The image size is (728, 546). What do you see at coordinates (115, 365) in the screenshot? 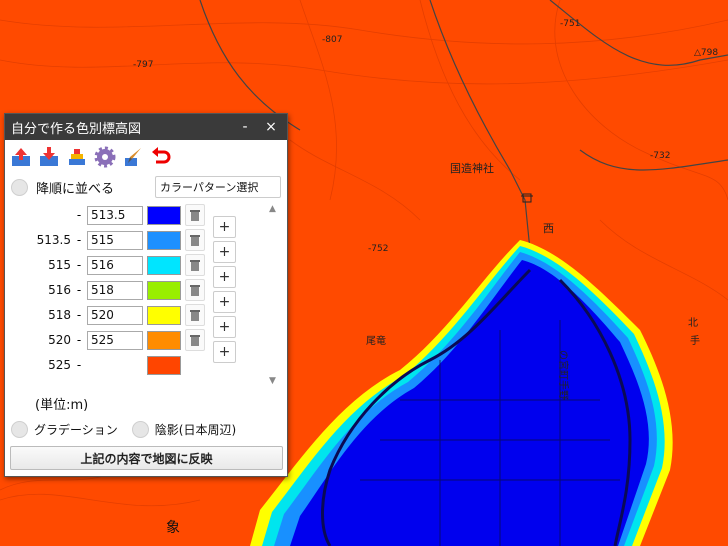
I see `range-to-empty` at bounding box center [115, 365].